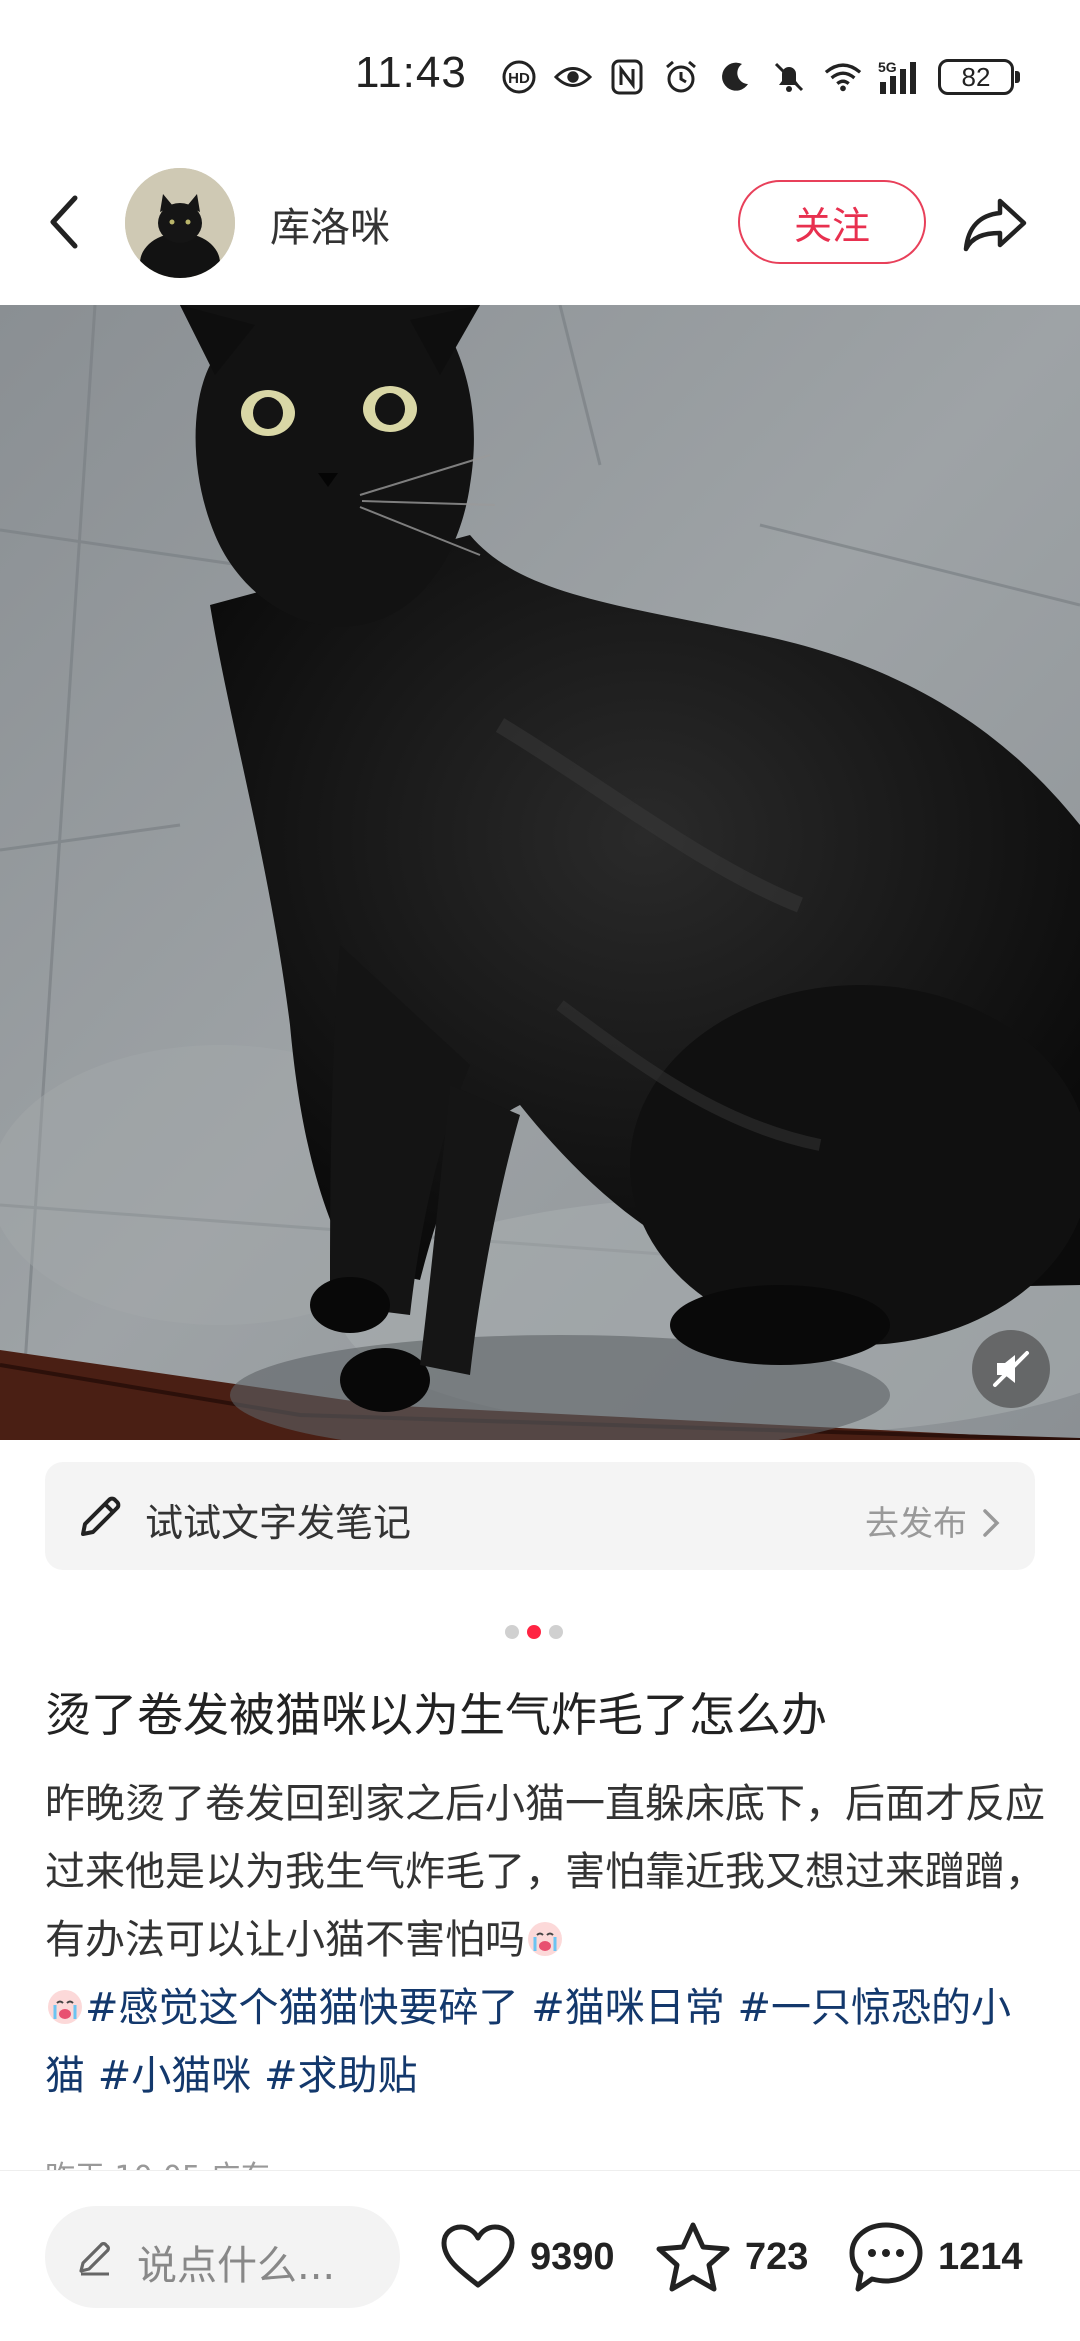  I want to click on chevron-left-icon, so click(64, 222).